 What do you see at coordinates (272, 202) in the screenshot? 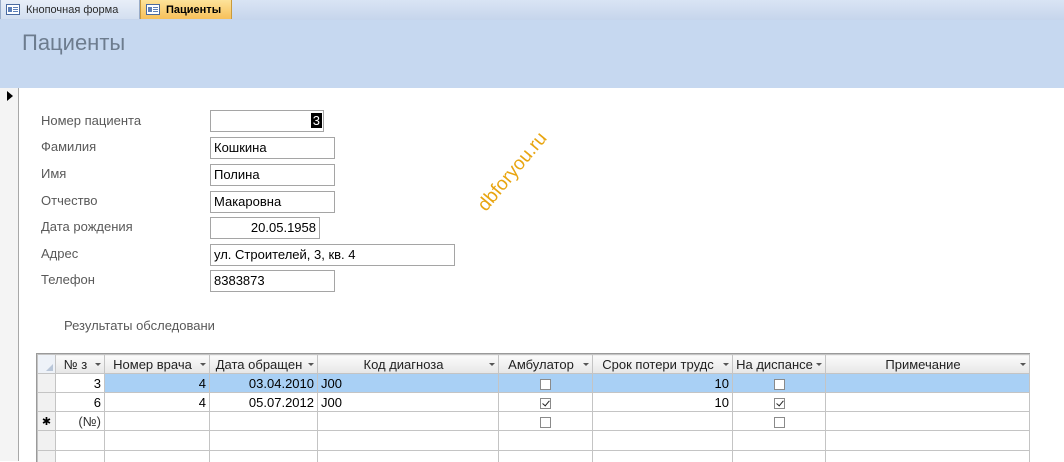
I see `patronymic-field: Макаровна` at bounding box center [272, 202].